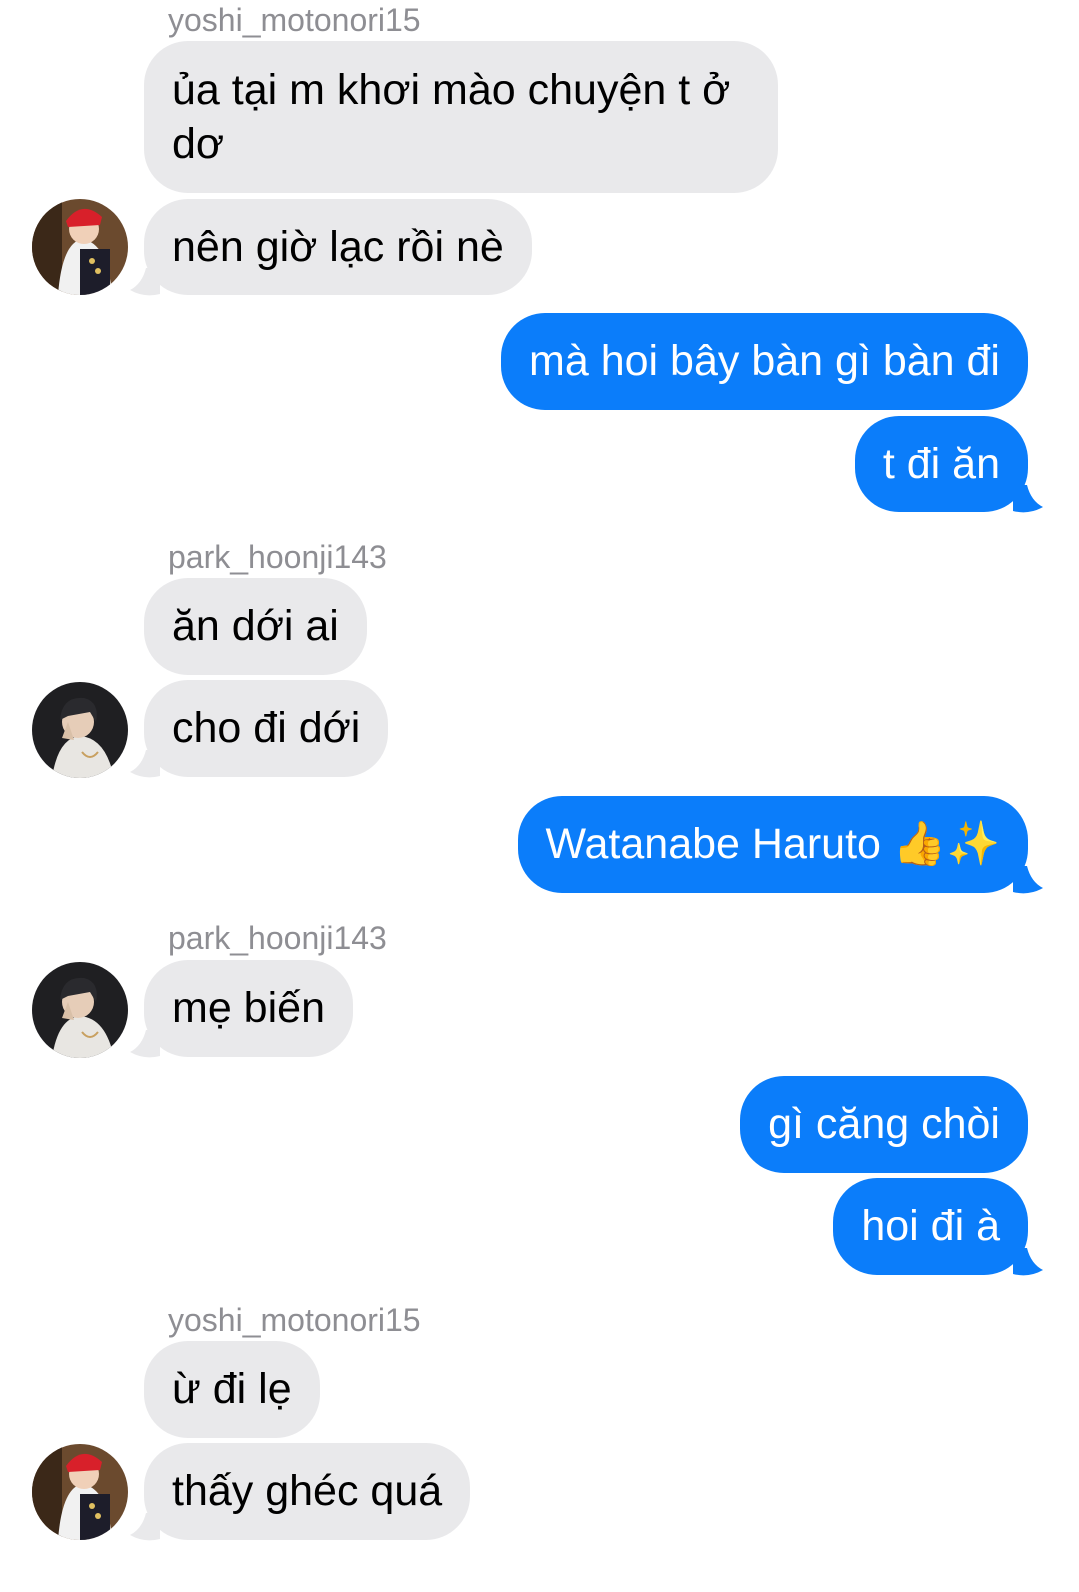 The width and height of the screenshot is (1079, 1592). Describe the element at coordinates (930, 1226) in the screenshot. I see `outgoing-message-bubble: hoi đi à` at that location.